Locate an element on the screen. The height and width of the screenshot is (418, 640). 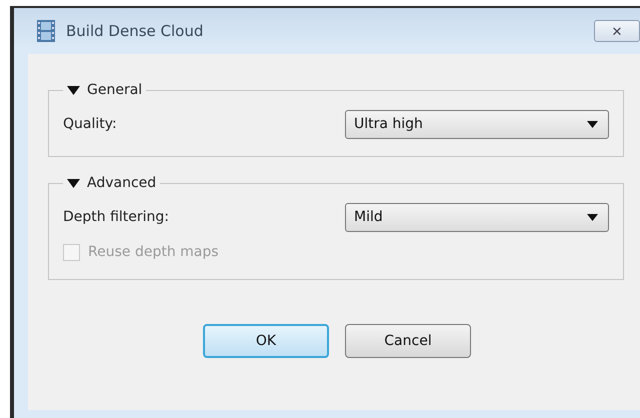
close-button: ✕ is located at coordinates (617, 31).